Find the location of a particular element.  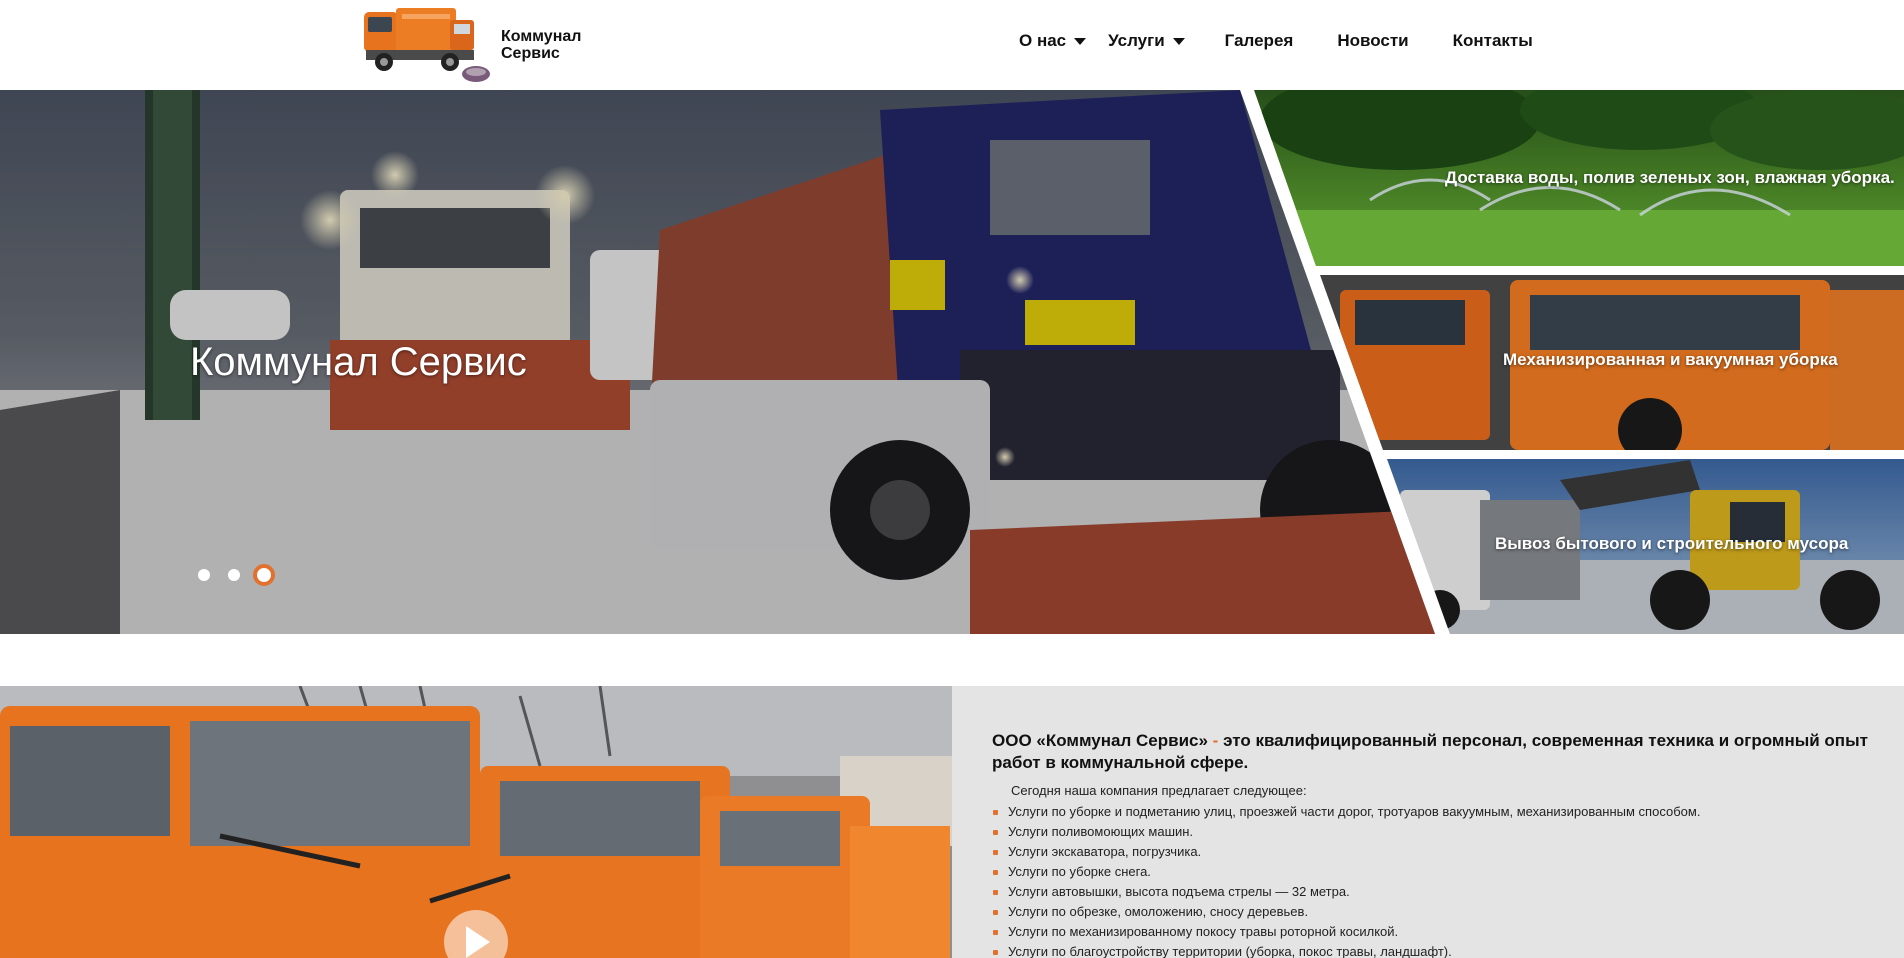

nav-services: Услуги is located at coordinates (1146, 41).